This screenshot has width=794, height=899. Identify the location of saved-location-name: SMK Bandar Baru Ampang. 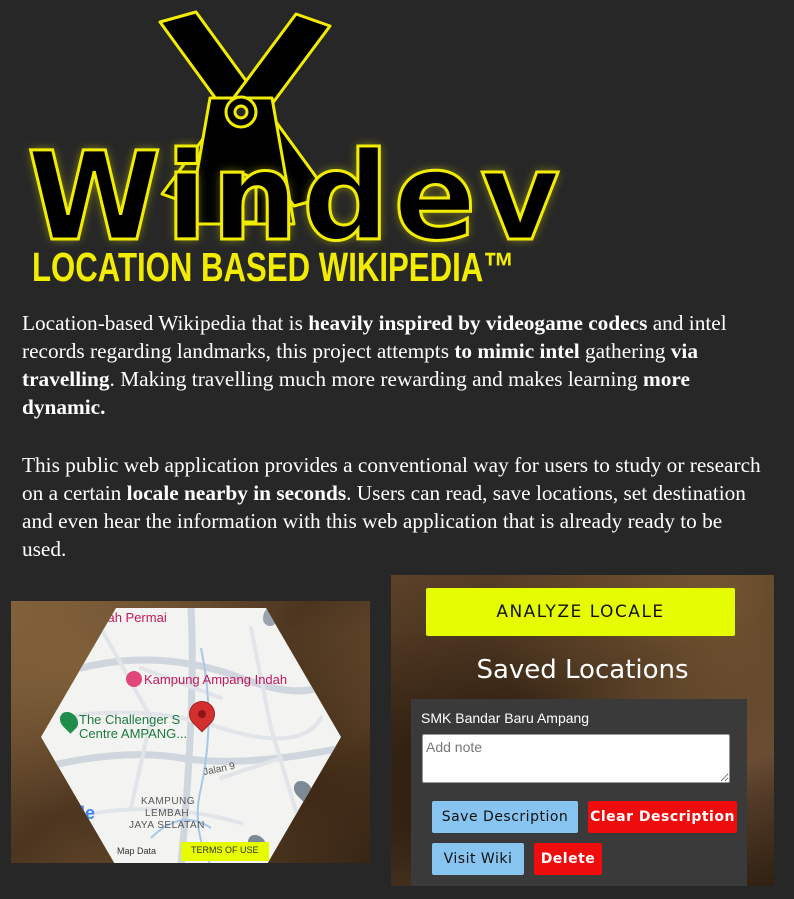
(505, 718).